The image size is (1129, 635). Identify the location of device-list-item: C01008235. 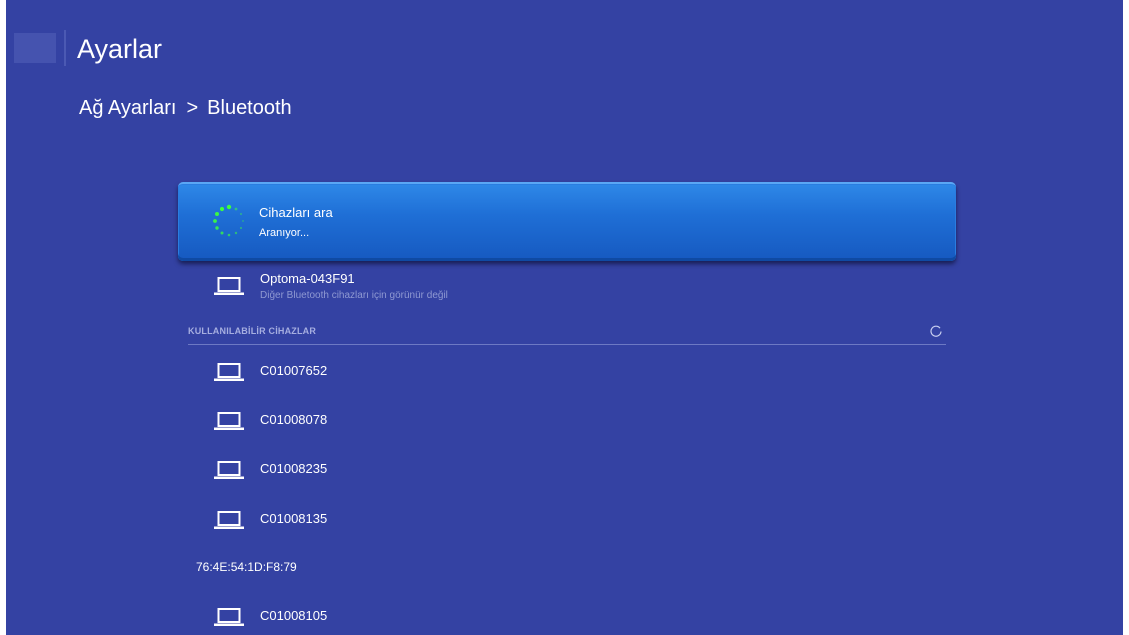
(567, 469).